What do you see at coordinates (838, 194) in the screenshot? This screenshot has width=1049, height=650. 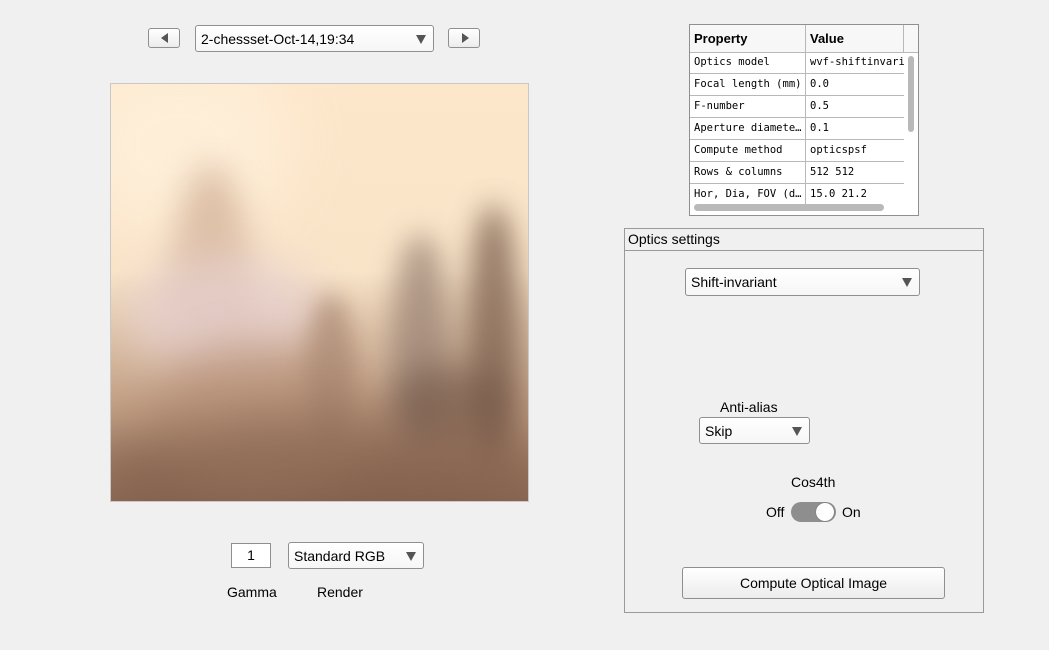 I see `value-cell: 15.0 21.2` at bounding box center [838, 194].